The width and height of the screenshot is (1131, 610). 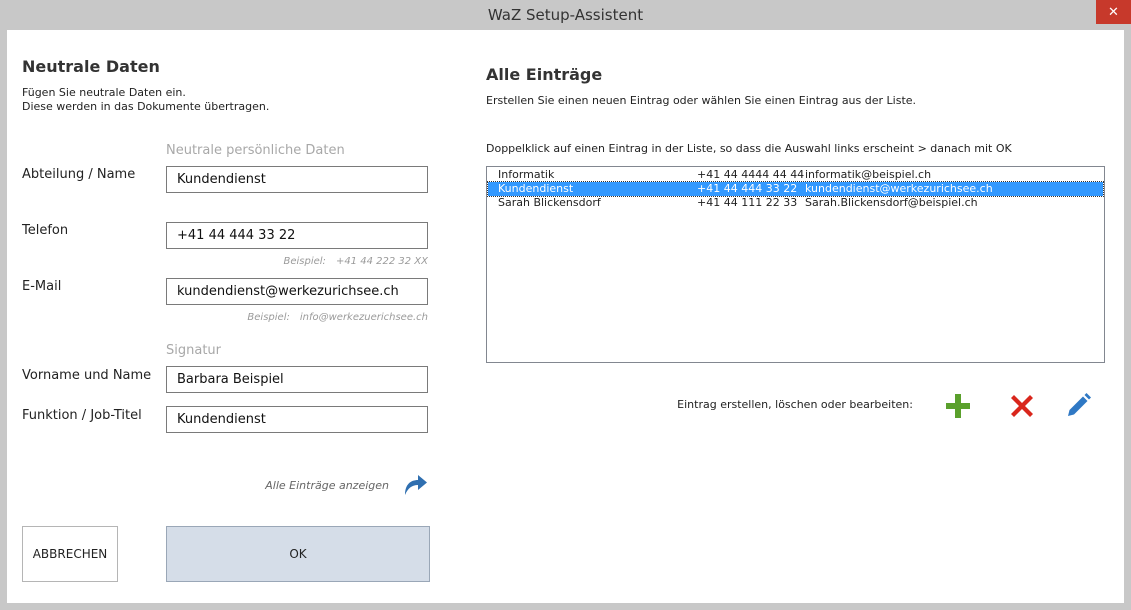 I want to click on department-label: Abteilung / Name, so click(x=79, y=174).